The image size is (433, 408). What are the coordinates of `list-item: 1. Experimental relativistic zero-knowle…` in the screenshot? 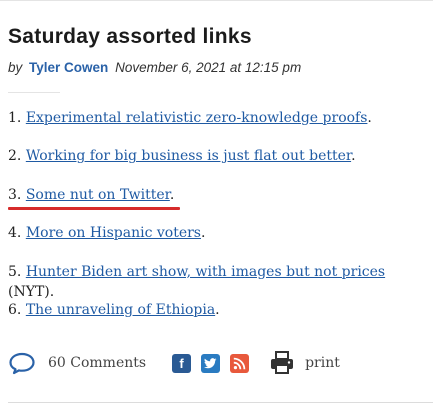 It's located at (218, 127).